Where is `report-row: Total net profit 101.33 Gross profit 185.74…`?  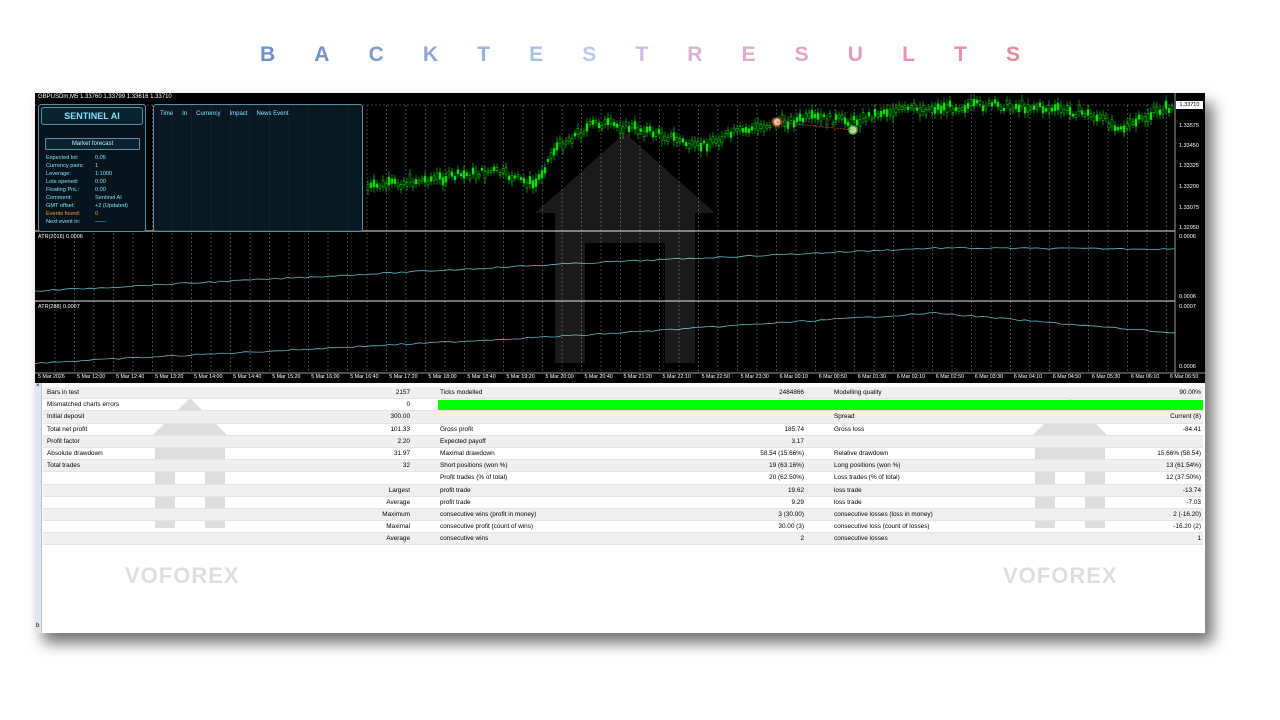 report-row: Total net profit 101.33 Gross profit 185.74… is located at coordinates (623, 430).